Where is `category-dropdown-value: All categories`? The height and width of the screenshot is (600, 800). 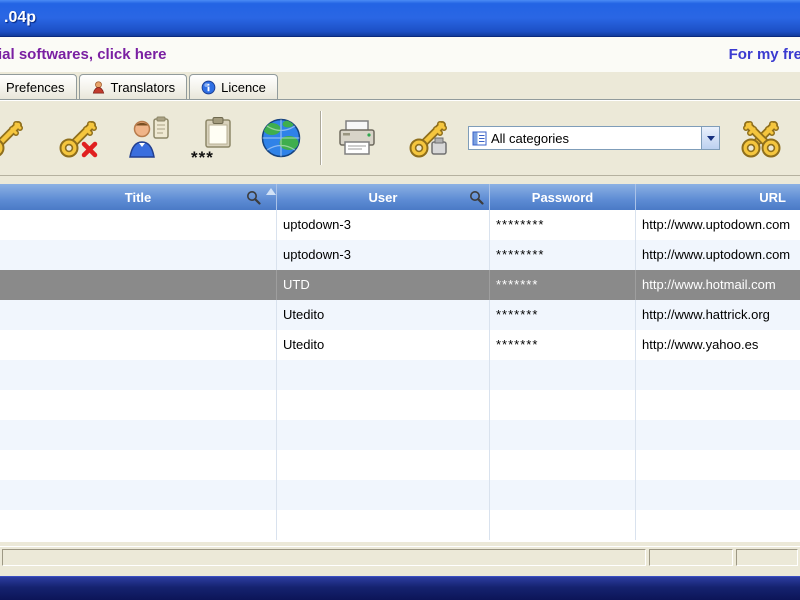
category-dropdown-value: All categories is located at coordinates (530, 138).